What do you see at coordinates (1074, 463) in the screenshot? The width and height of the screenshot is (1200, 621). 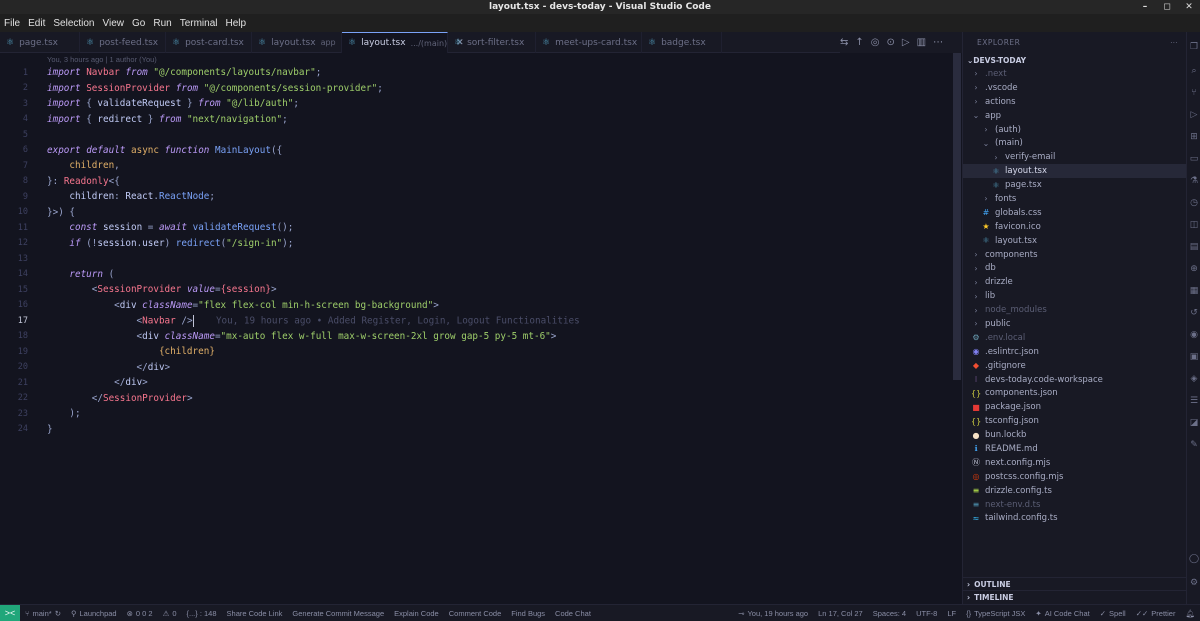 I see `tree-item: Ⓝnext.config.mjs` at bounding box center [1074, 463].